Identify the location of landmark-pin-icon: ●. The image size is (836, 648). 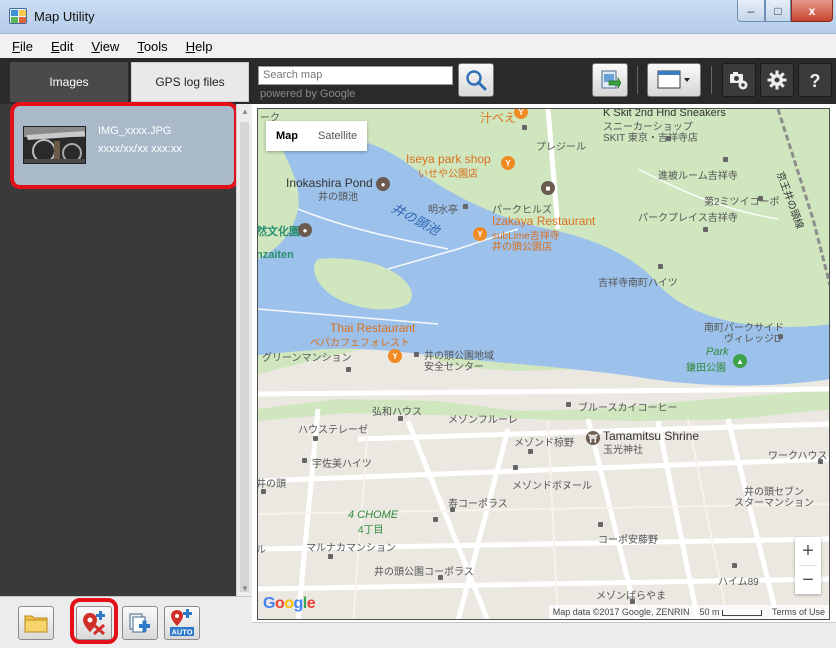
(383, 184).